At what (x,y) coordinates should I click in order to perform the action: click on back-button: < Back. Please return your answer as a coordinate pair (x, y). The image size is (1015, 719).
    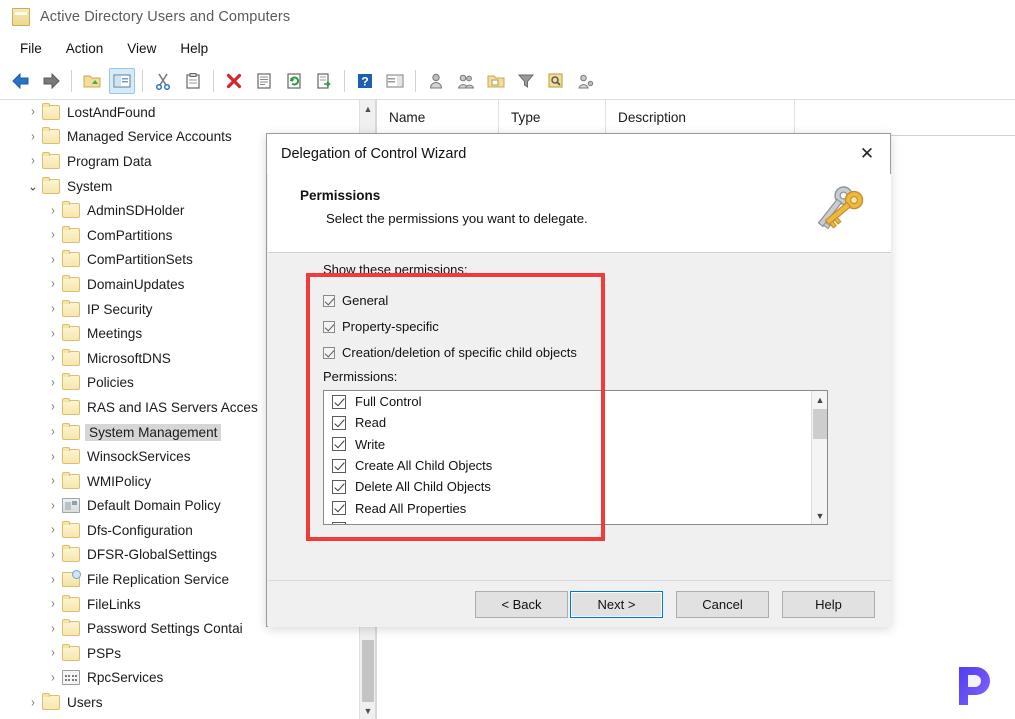
    Looking at the image, I should click on (521, 604).